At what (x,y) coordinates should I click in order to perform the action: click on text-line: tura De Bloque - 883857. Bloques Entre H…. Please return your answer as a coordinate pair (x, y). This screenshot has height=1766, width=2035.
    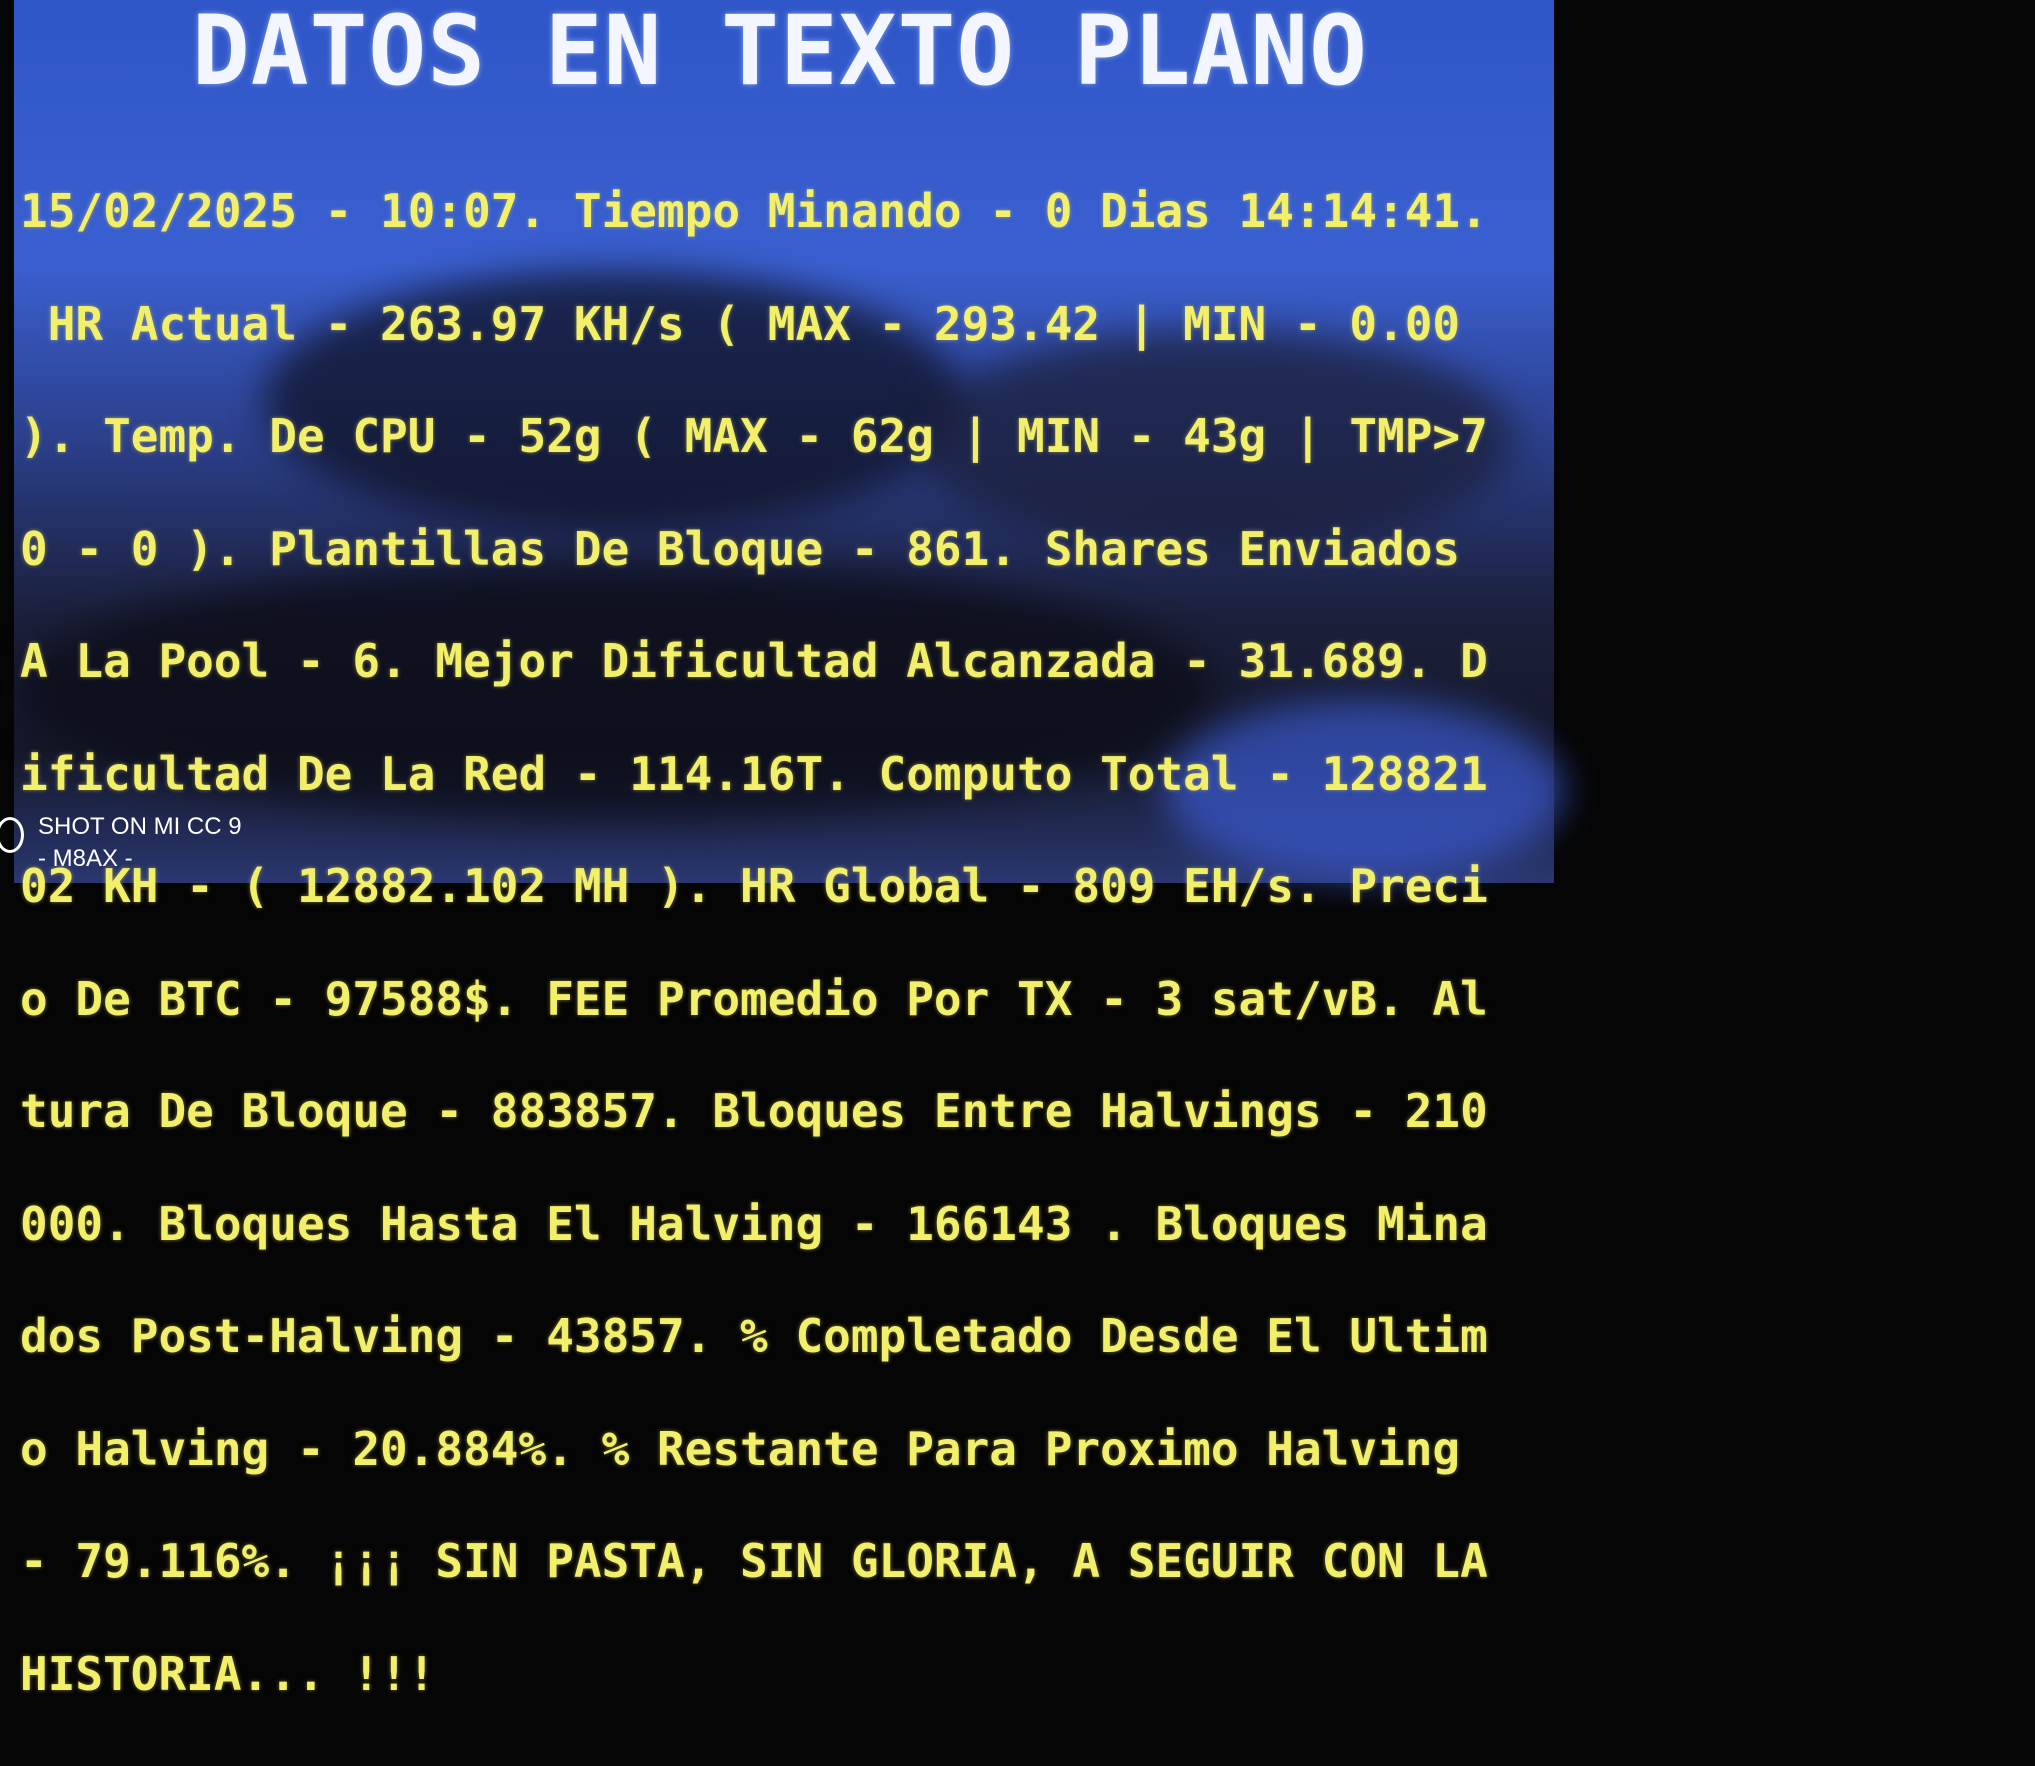
    Looking at the image, I should click on (754, 1111).